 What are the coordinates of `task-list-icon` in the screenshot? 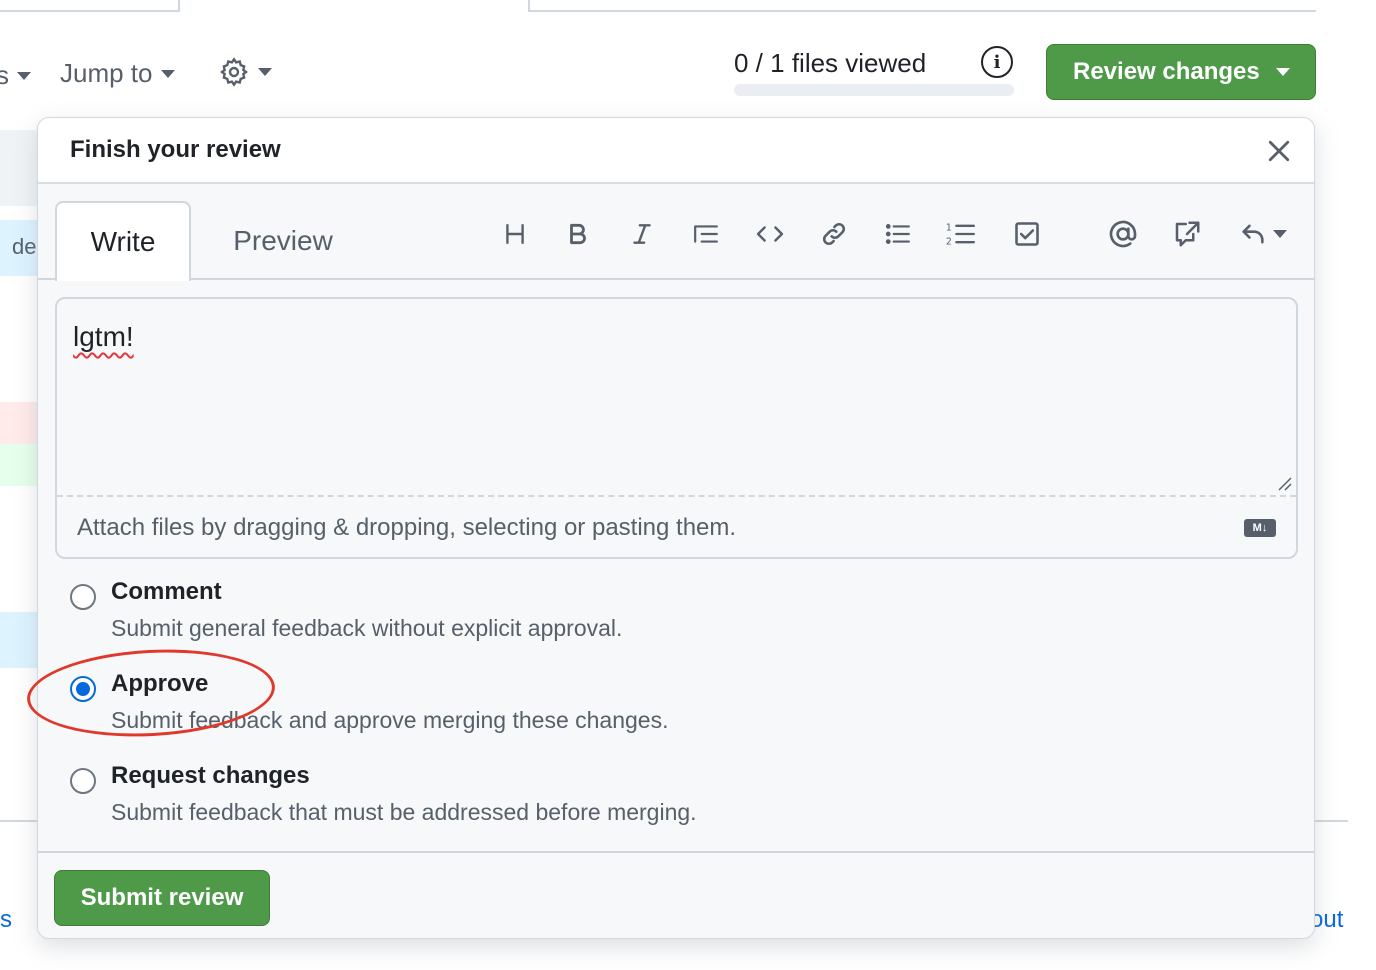 It's located at (1027, 234).